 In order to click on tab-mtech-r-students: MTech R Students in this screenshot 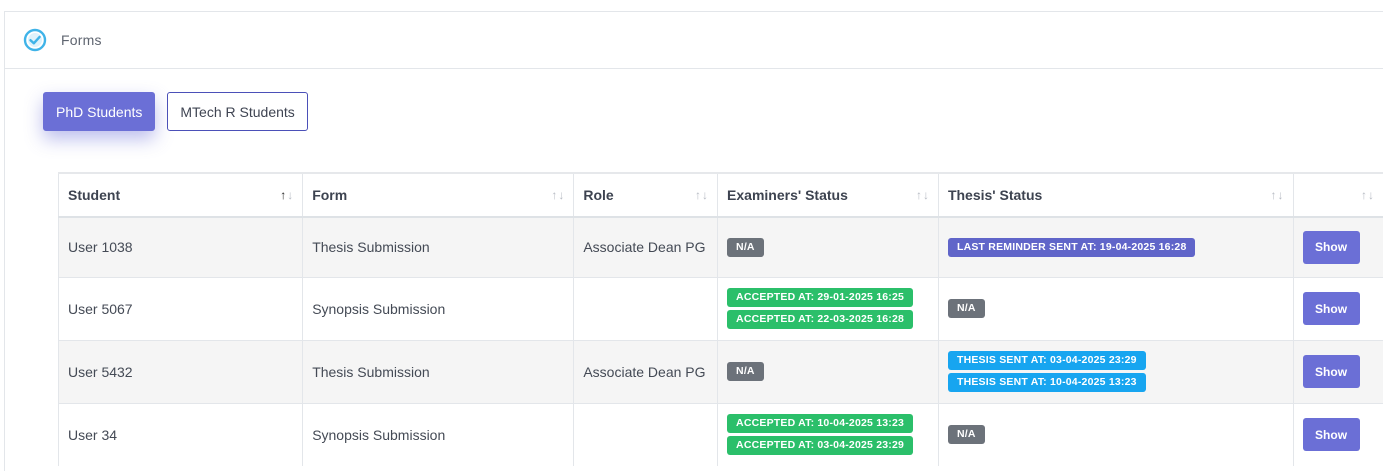, I will do `click(237, 111)`.